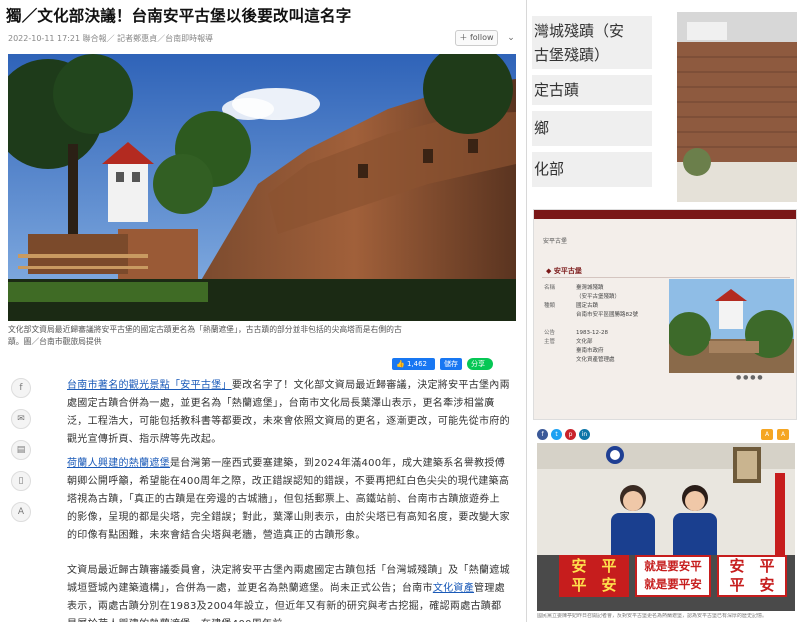  I want to click on font-tools: A A, so click(775, 434).